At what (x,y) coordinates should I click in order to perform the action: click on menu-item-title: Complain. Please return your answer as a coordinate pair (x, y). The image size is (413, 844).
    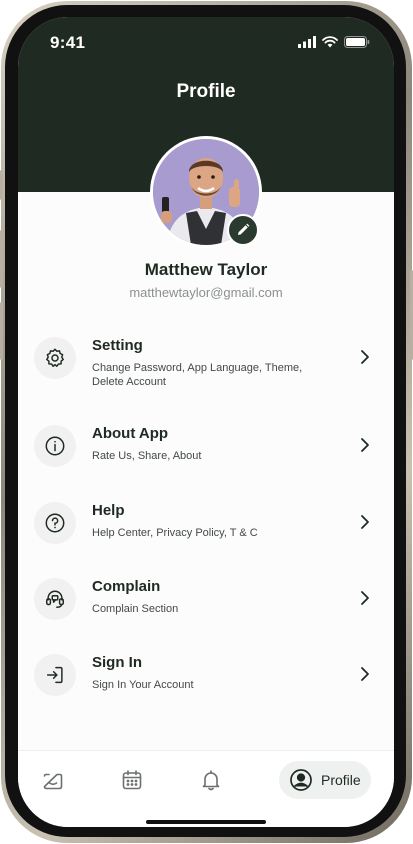
    Looking at the image, I should click on (126, 586).